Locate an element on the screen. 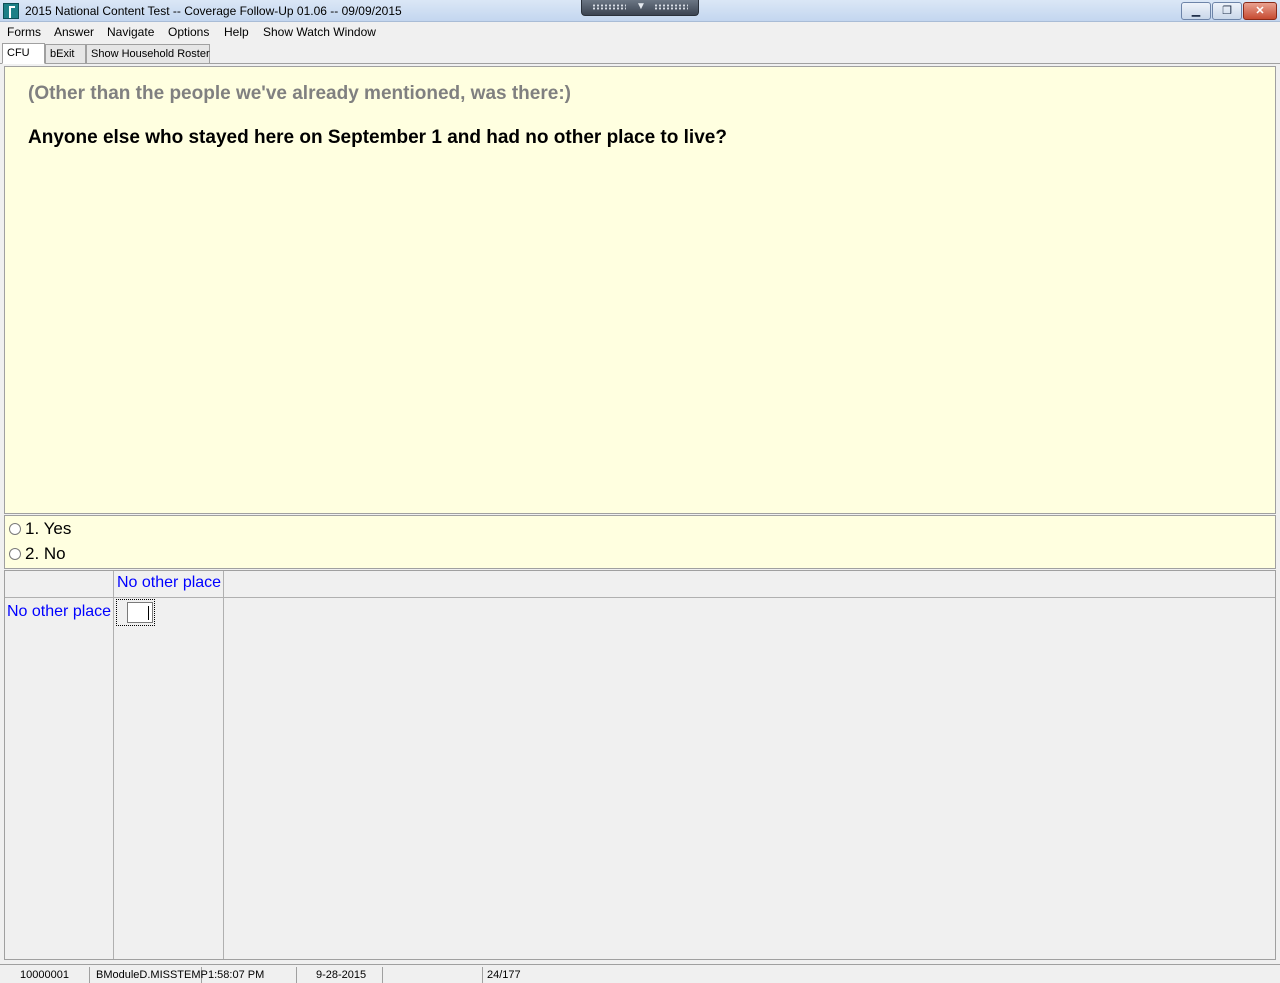 The image size is (1280, 983). tab-cfu: CFU is located at coordinates (23, 53).